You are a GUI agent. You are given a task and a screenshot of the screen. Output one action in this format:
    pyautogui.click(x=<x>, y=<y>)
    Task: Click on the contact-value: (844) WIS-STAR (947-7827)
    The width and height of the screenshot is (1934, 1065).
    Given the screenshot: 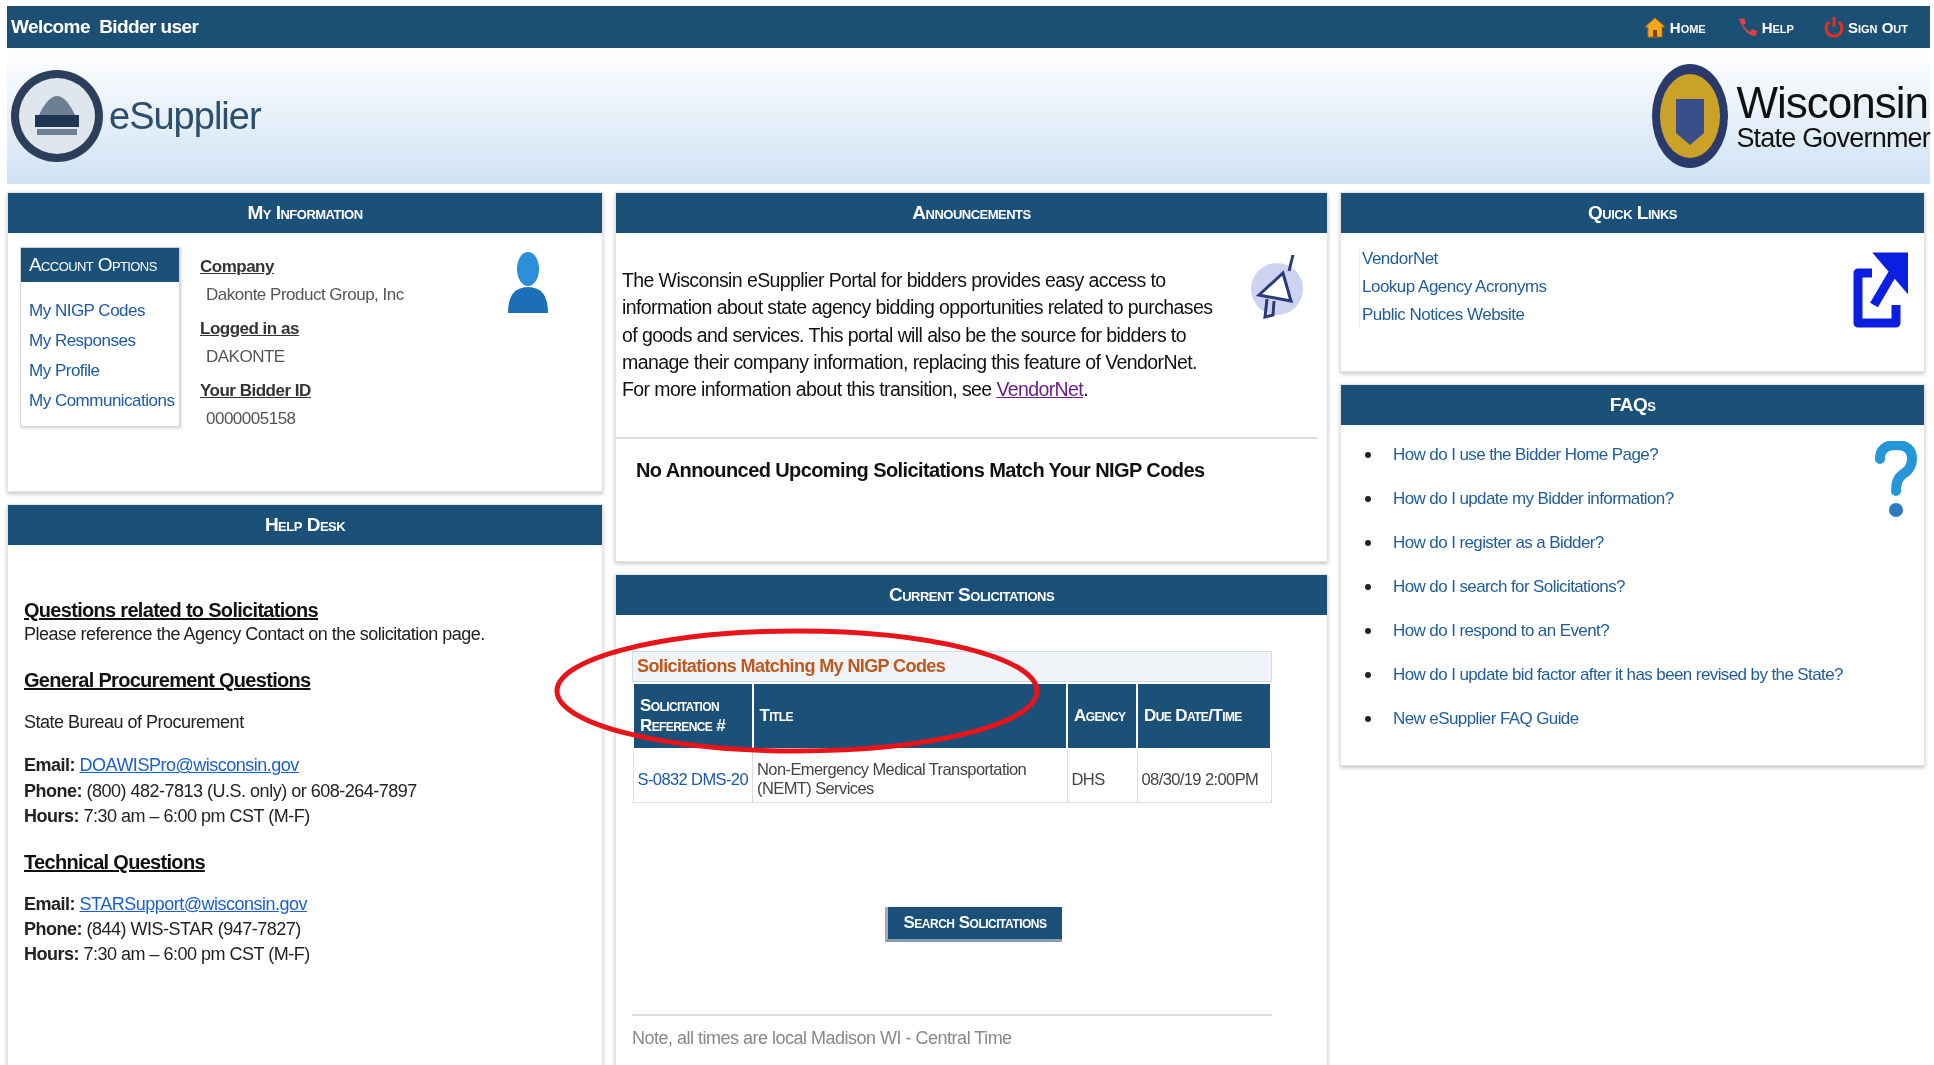 What is the action you would take?
    pyautogui.click(x=193, y=929)
    